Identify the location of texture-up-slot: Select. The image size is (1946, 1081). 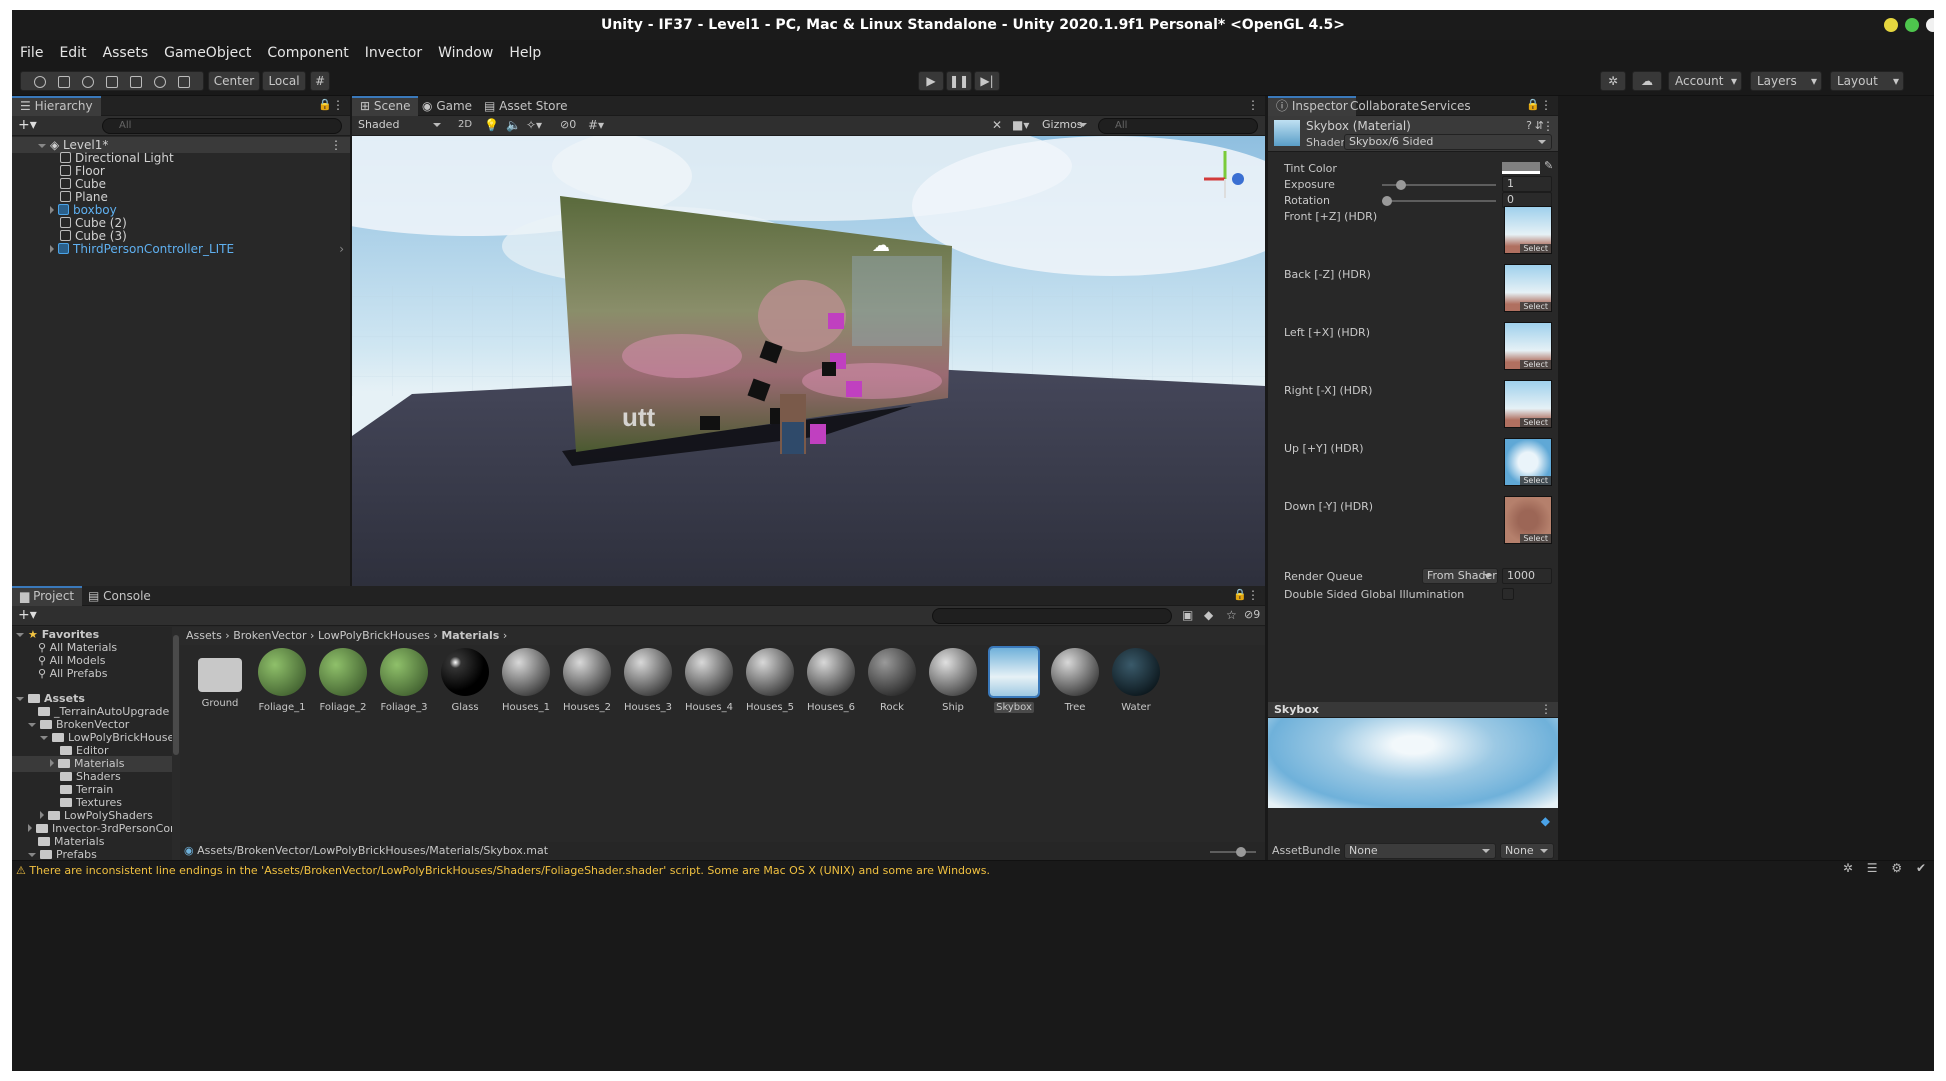
(1528, 462).